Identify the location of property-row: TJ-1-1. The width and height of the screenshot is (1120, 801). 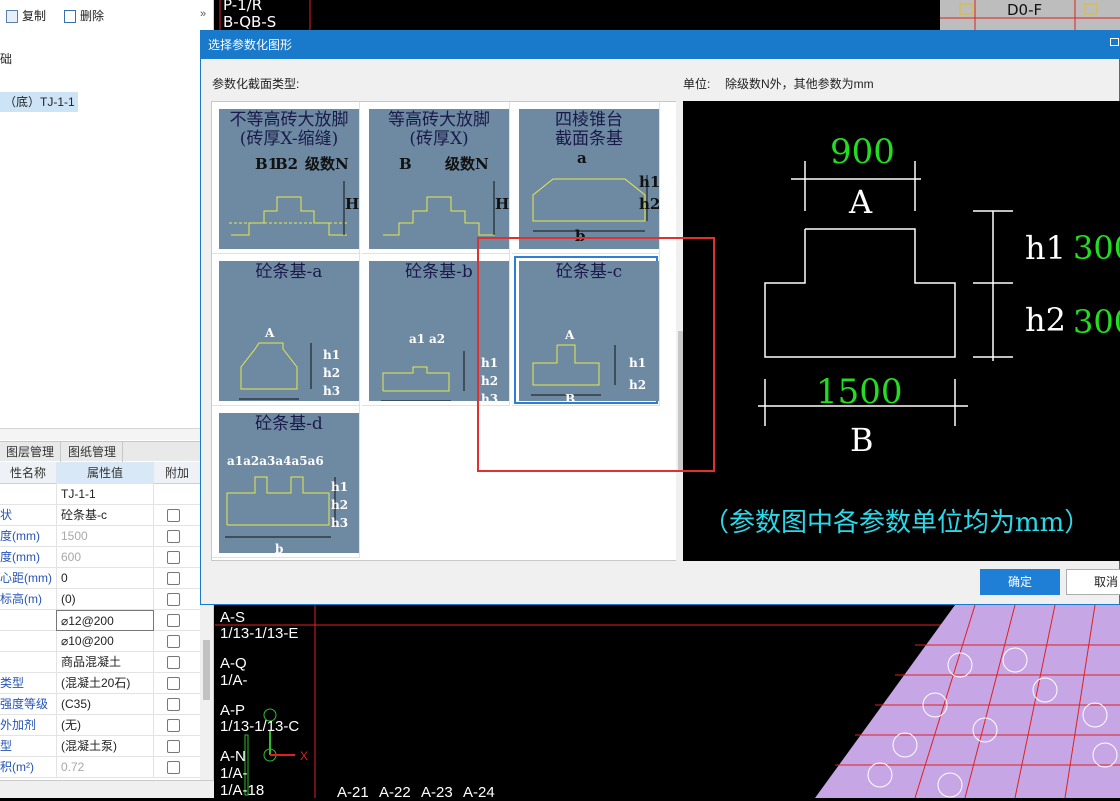
(100, 494).